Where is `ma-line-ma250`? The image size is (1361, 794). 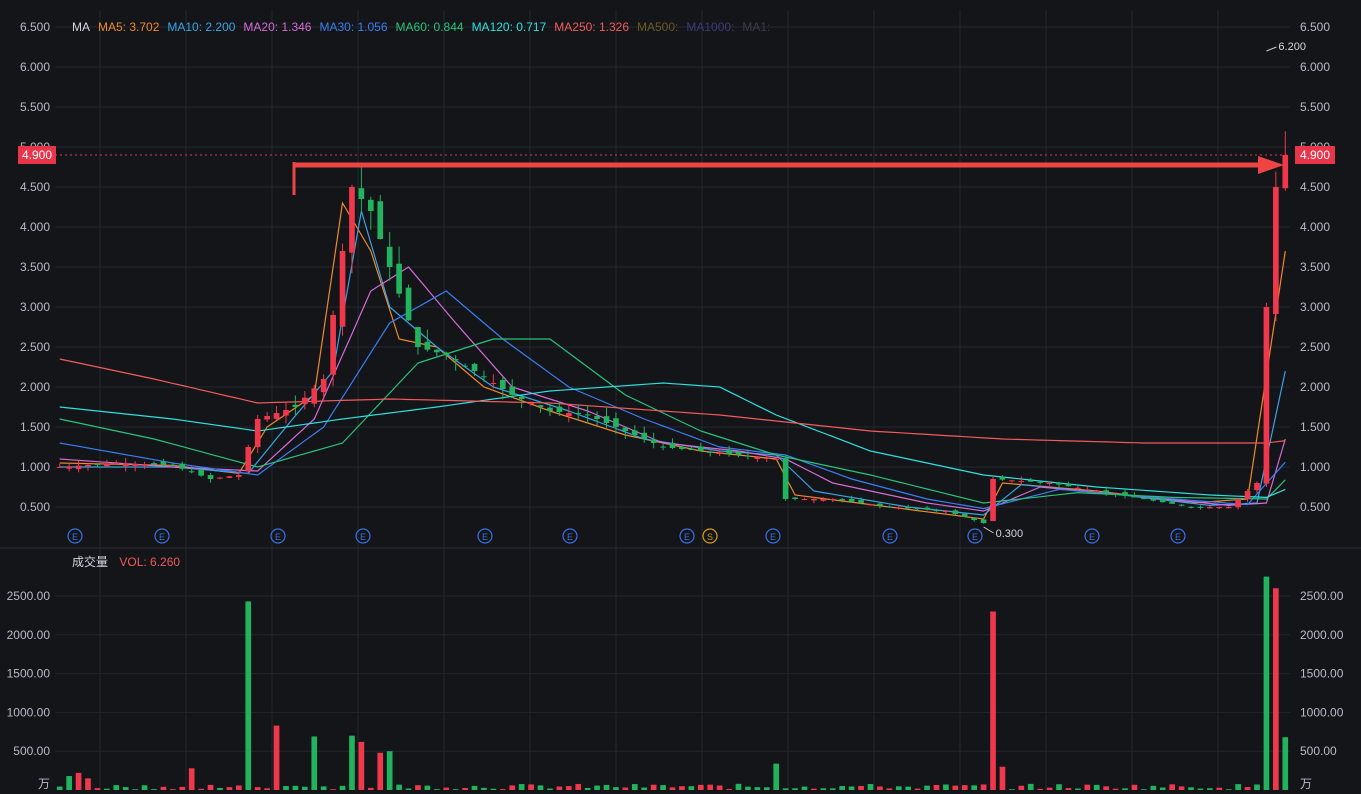 ma-line-ma250 is located at coordinates (672, 401).